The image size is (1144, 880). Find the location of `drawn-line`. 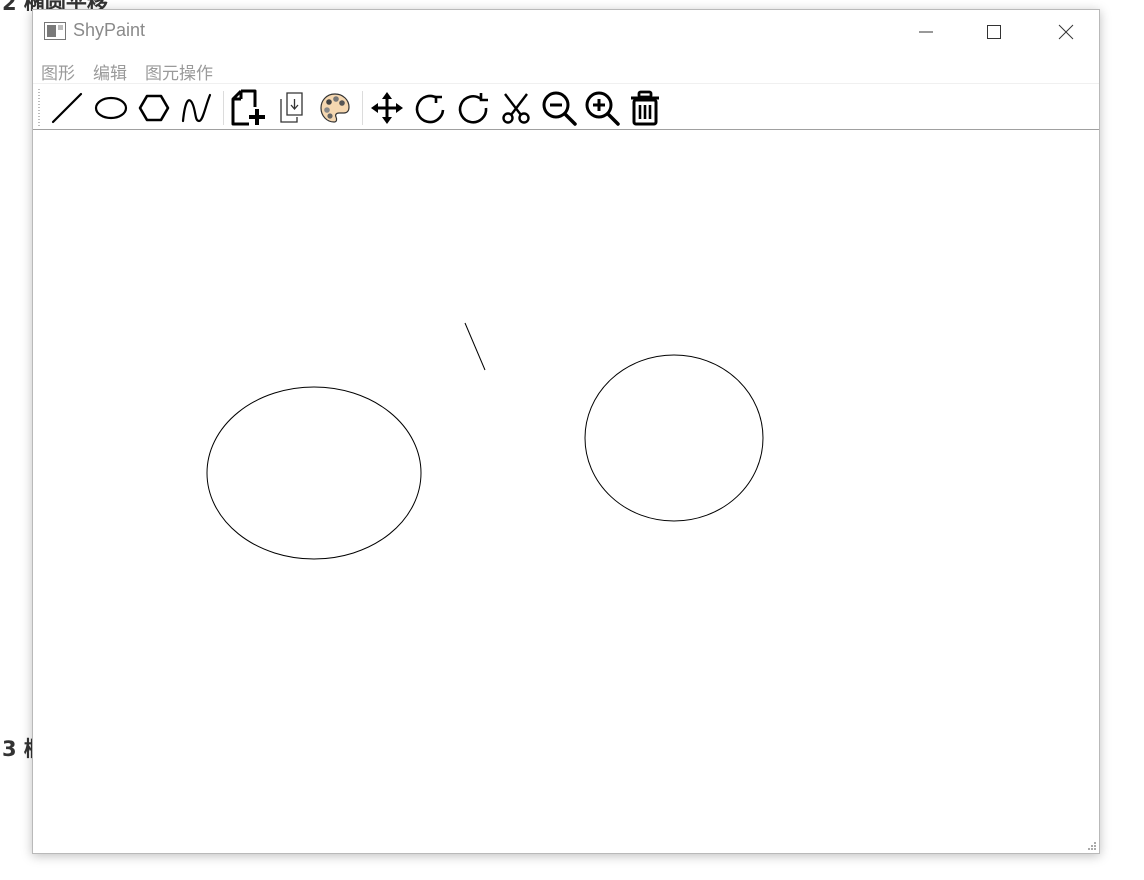

drawn-line is located at coordinates (475, 346).